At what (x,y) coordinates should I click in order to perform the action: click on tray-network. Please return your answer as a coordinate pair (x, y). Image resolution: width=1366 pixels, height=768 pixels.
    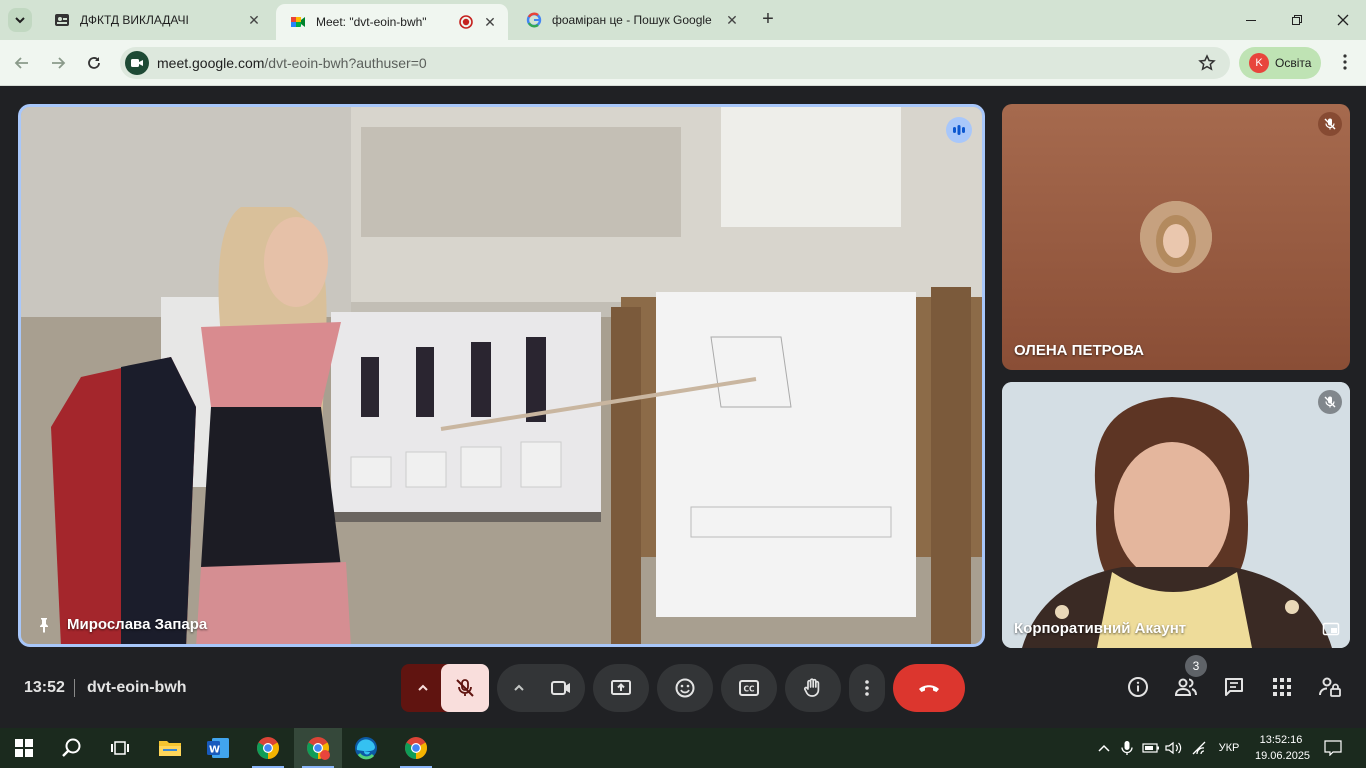
    Looking at the image, I should click on (1200, 748).